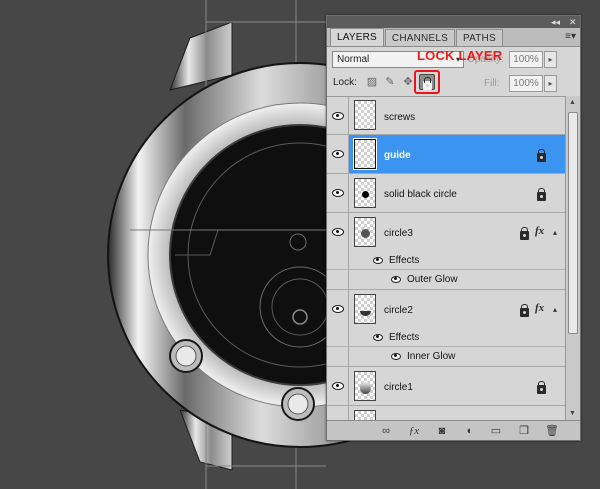 The height and width of the screenshot is (489, 600). Describe the element at coordinates (470, 431) in the screenshot. I see `adjustment-icon: ◐` at that location.